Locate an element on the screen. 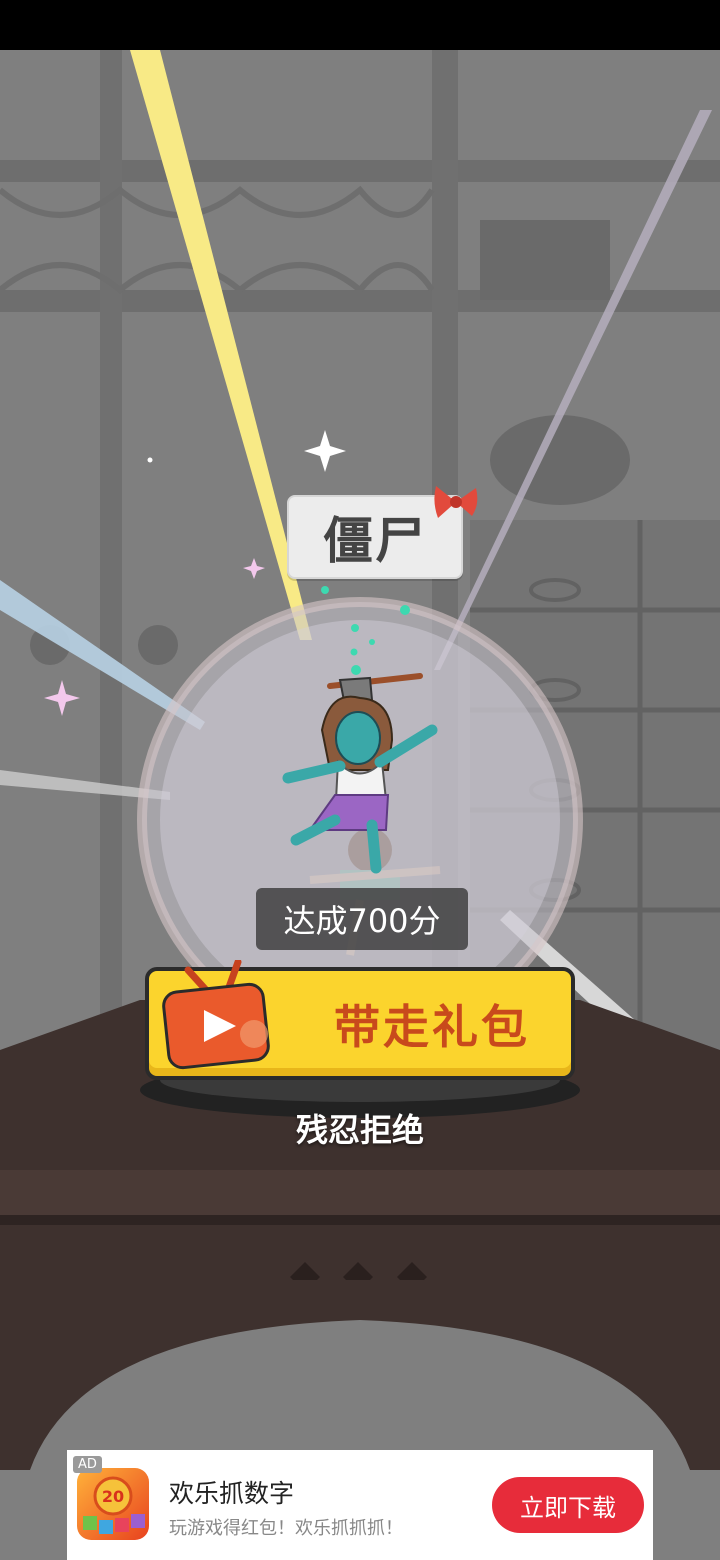 Image resolution: width=720 pixels, height=1560 pixels. bow-icon is located at coordinates (456, 502).